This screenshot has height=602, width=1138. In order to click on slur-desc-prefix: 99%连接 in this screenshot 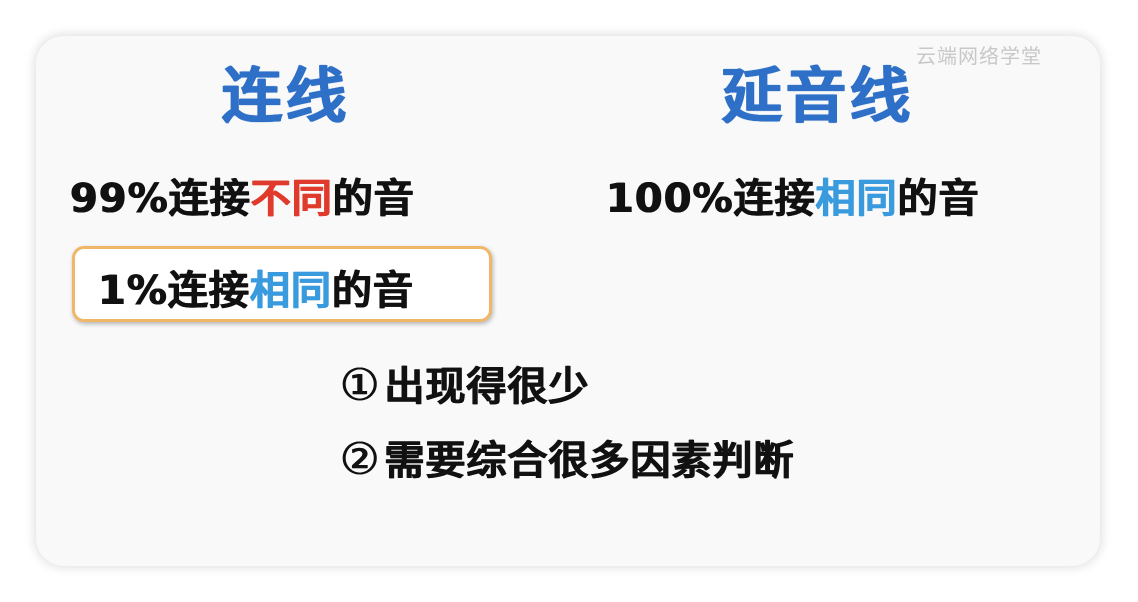, I will do `click(160, 199)`.